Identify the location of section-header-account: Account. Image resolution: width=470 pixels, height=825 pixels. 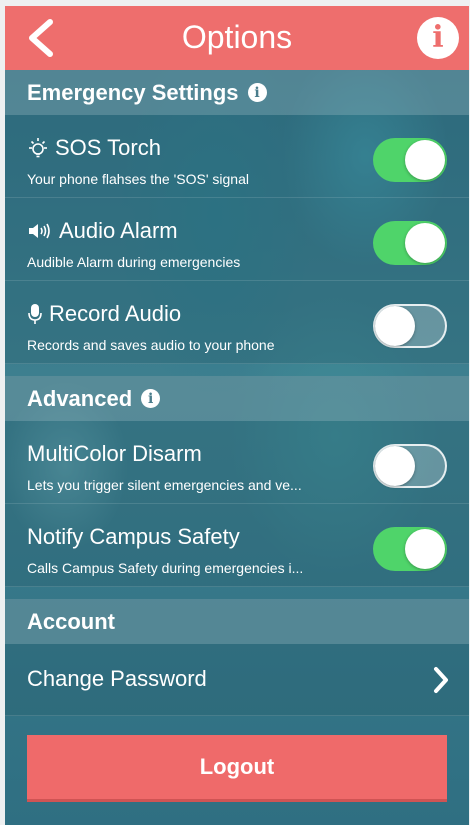
(237, 621).